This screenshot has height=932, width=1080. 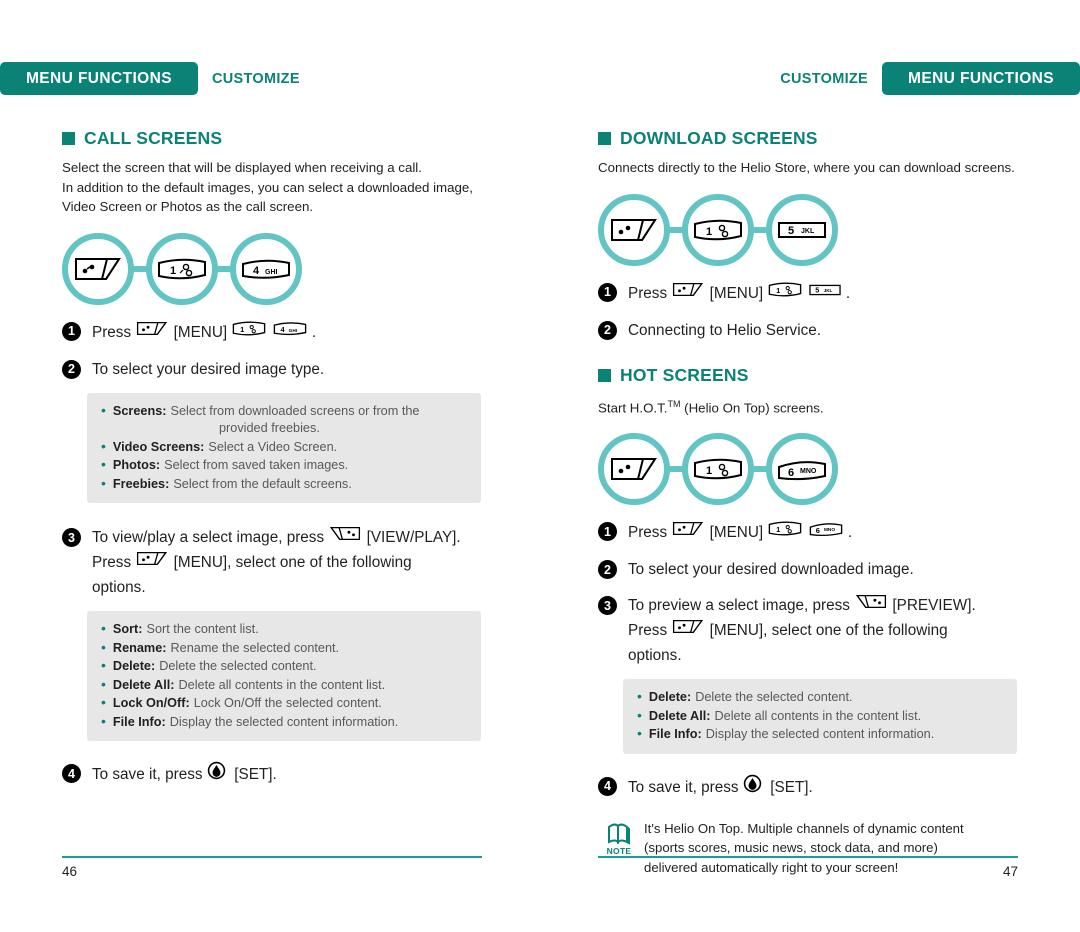 I want to click on option-item: • Rename: Rename the selected content., so click(x=284, y=648).